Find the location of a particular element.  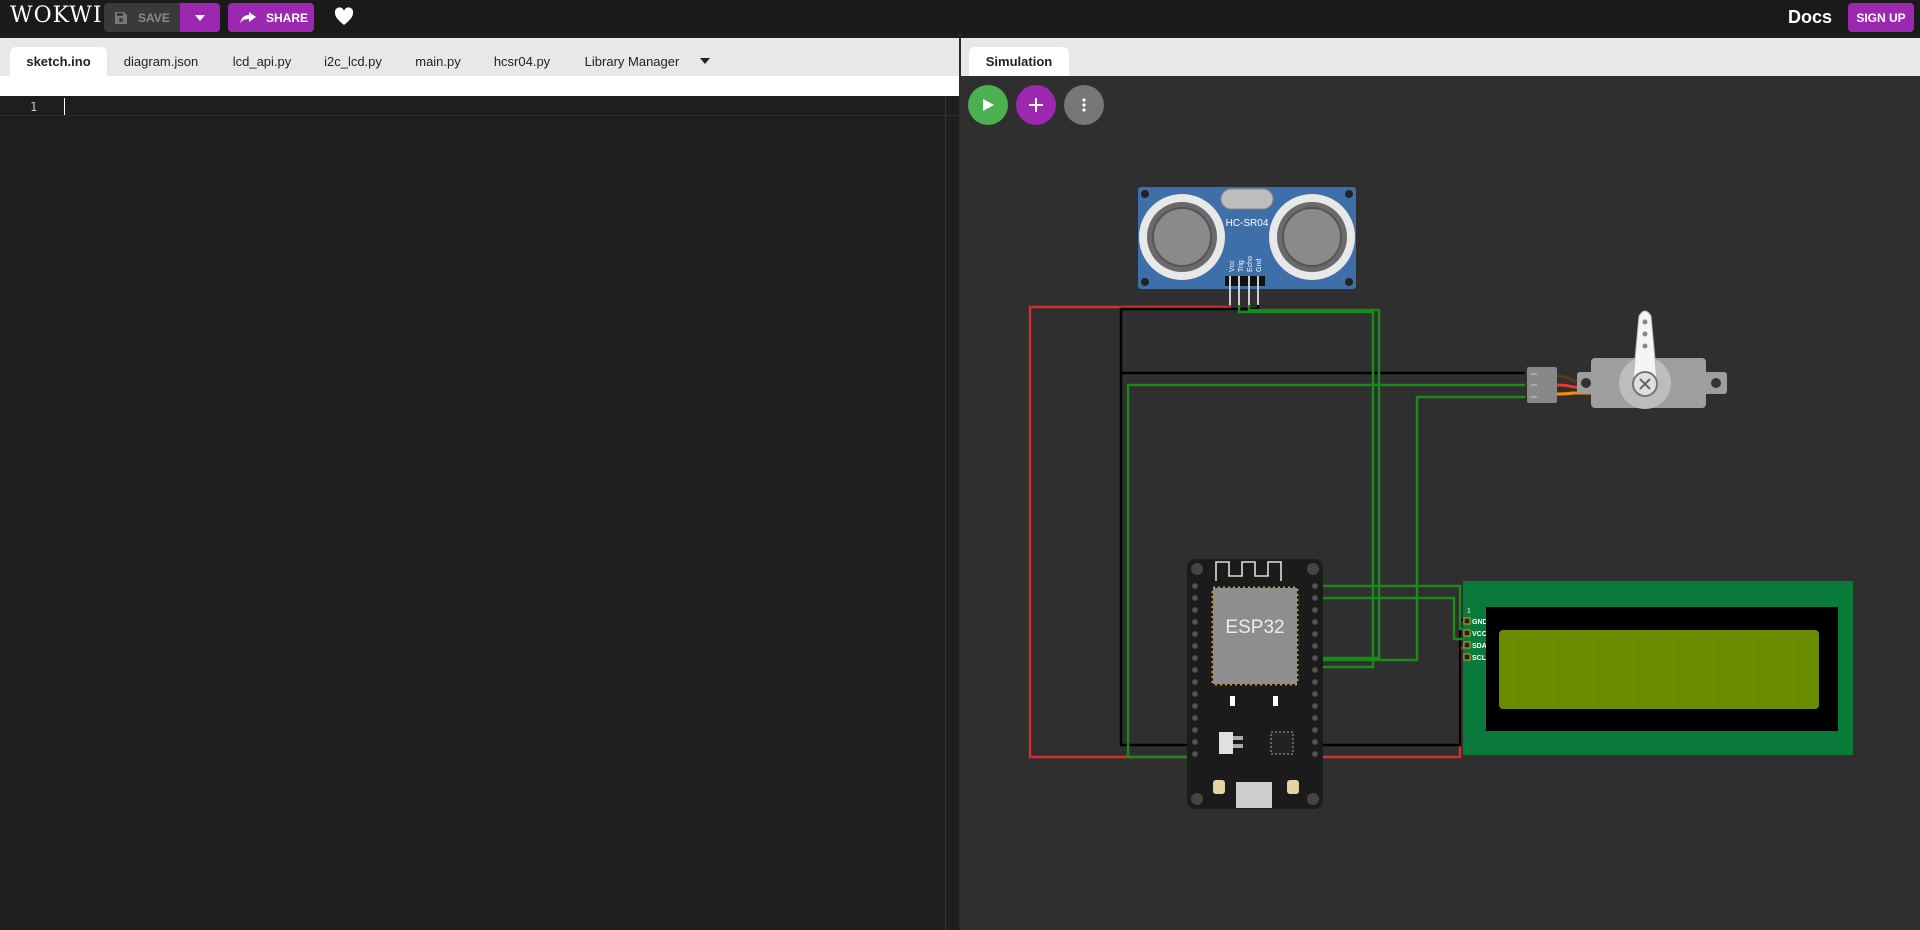

save-label: SAVE is located at coordinates (154, 17).